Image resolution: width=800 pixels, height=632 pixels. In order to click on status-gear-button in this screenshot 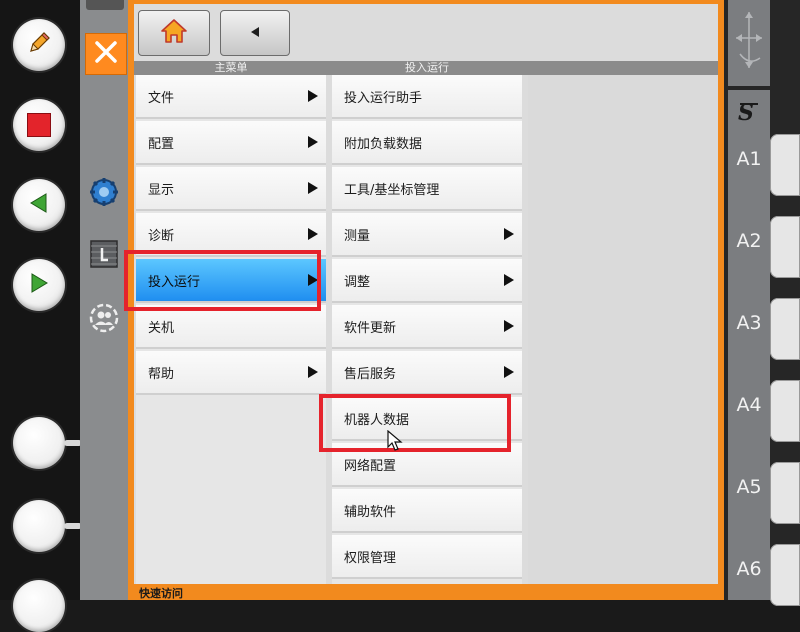, I will do `click(104, 194)`.